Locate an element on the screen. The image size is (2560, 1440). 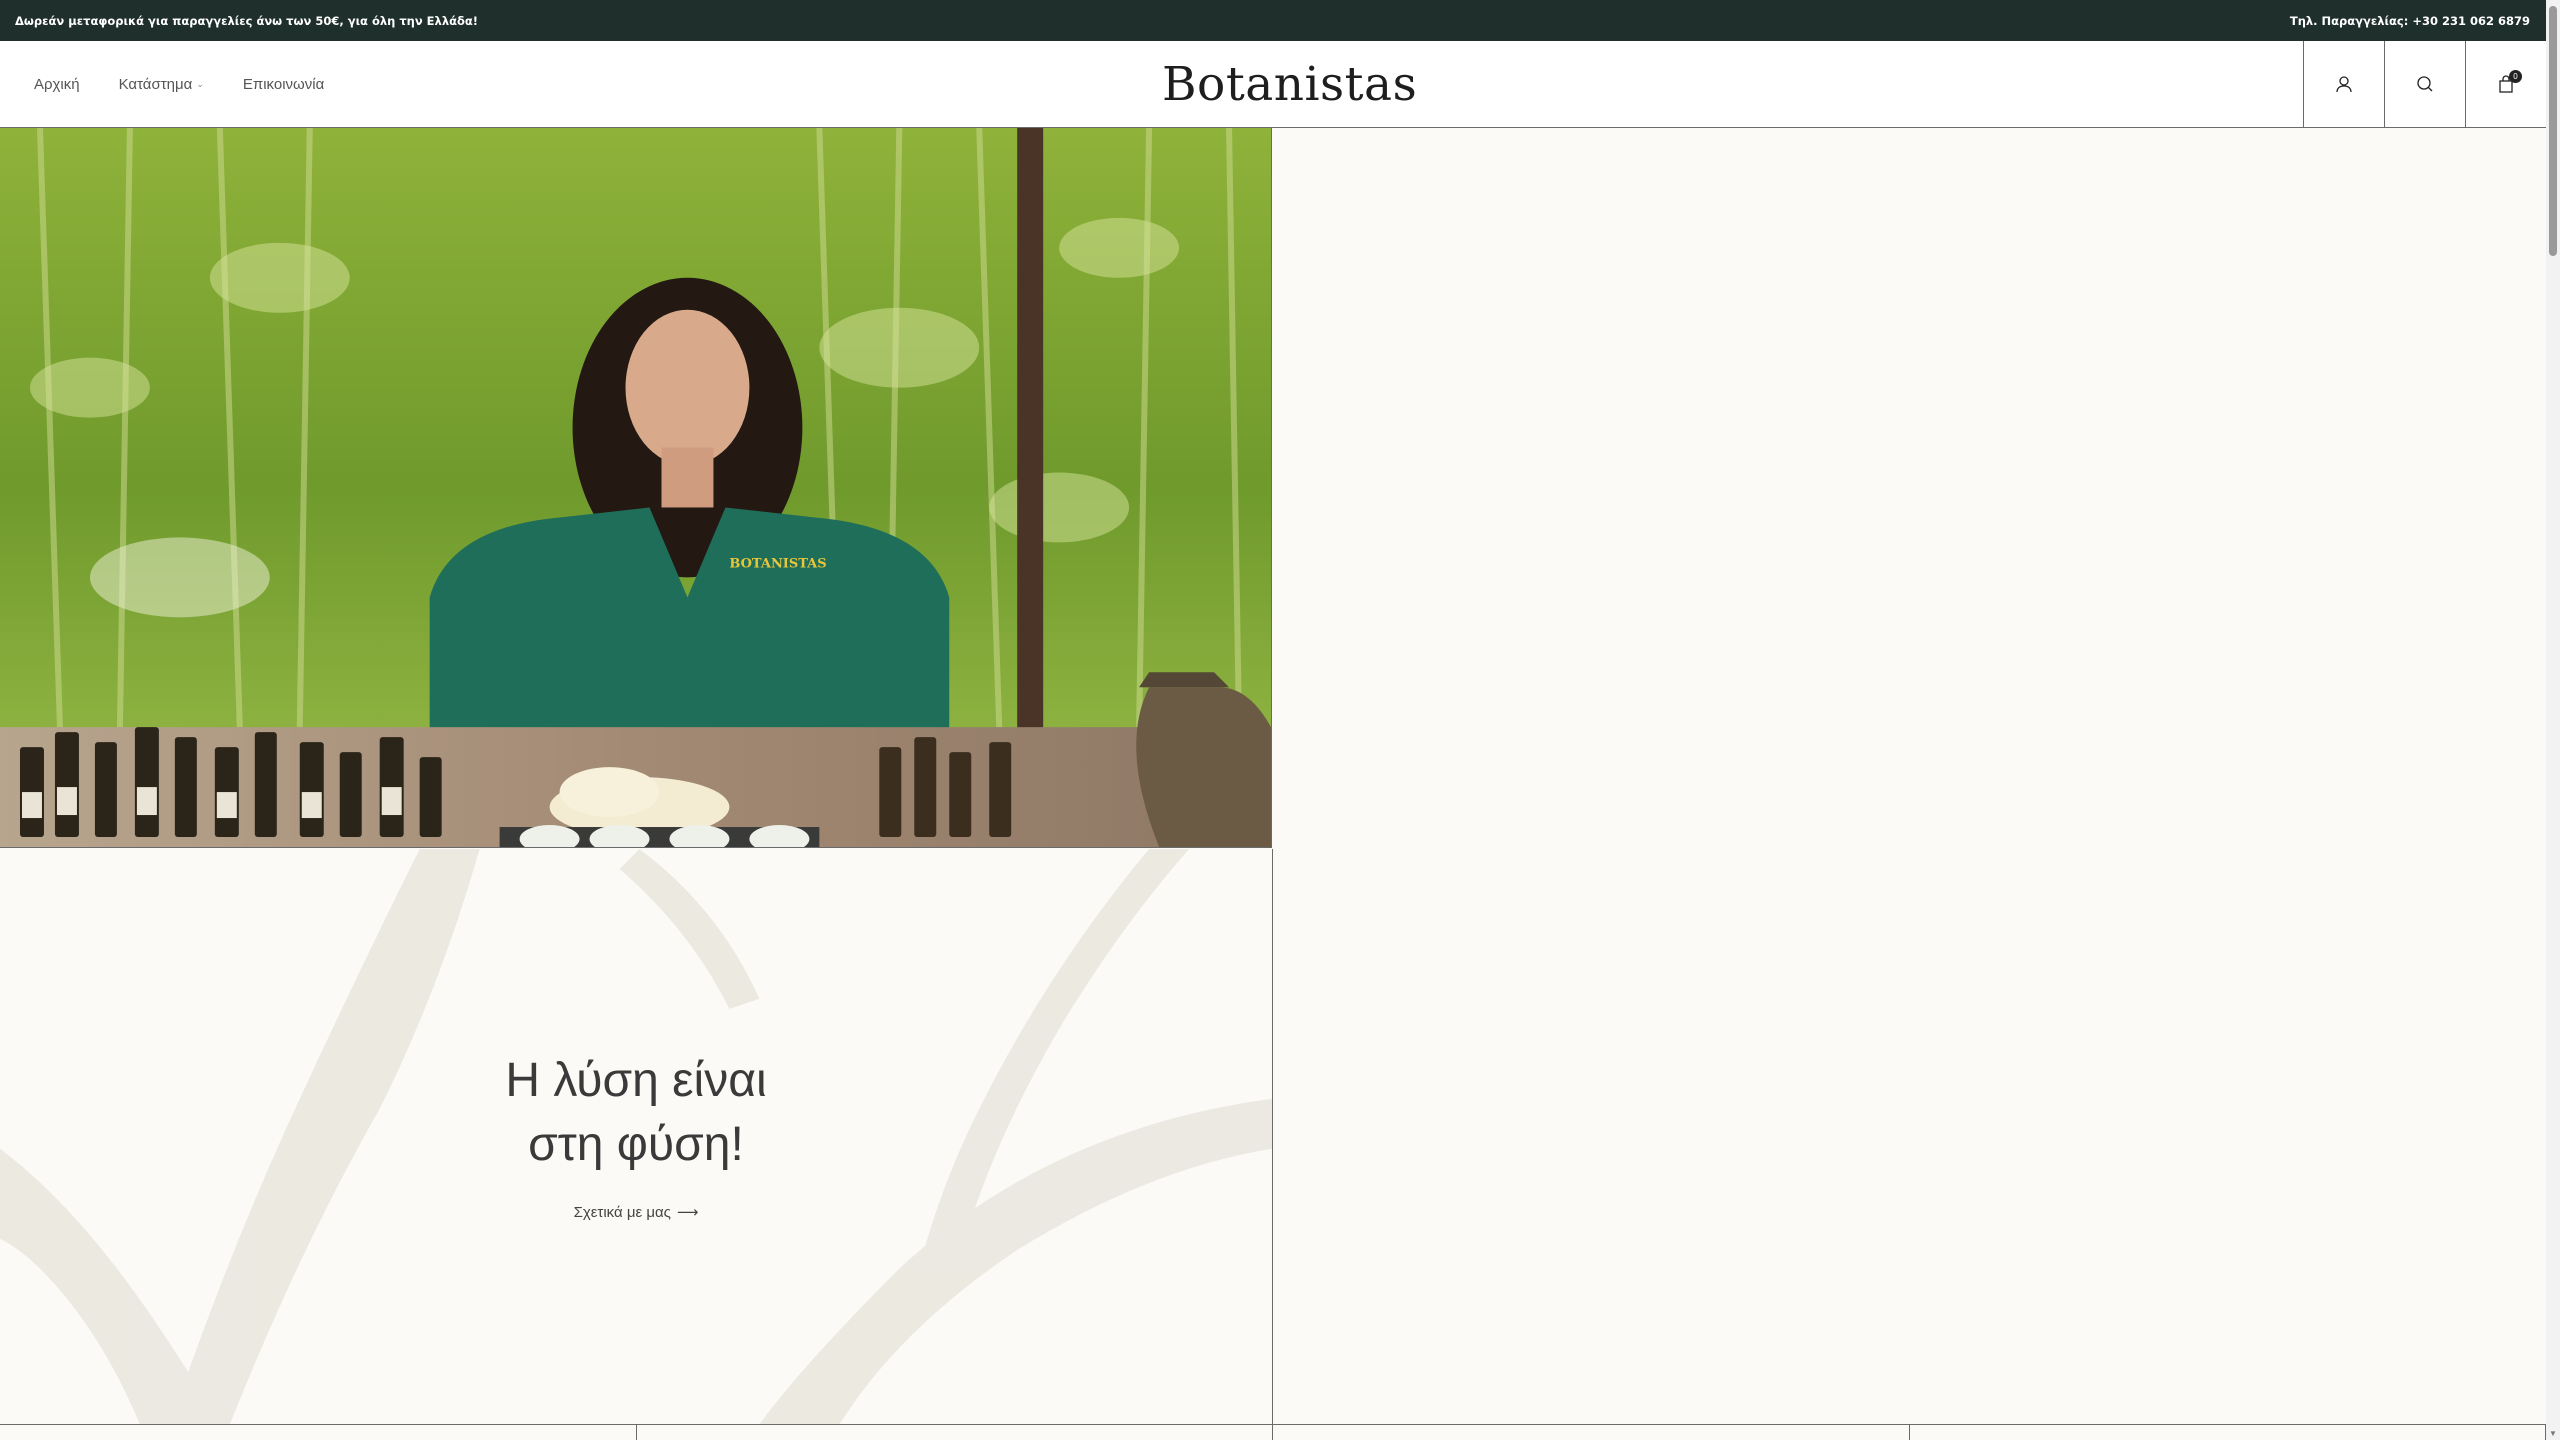
product-grid-top is located at coordinates (1273, 1432).